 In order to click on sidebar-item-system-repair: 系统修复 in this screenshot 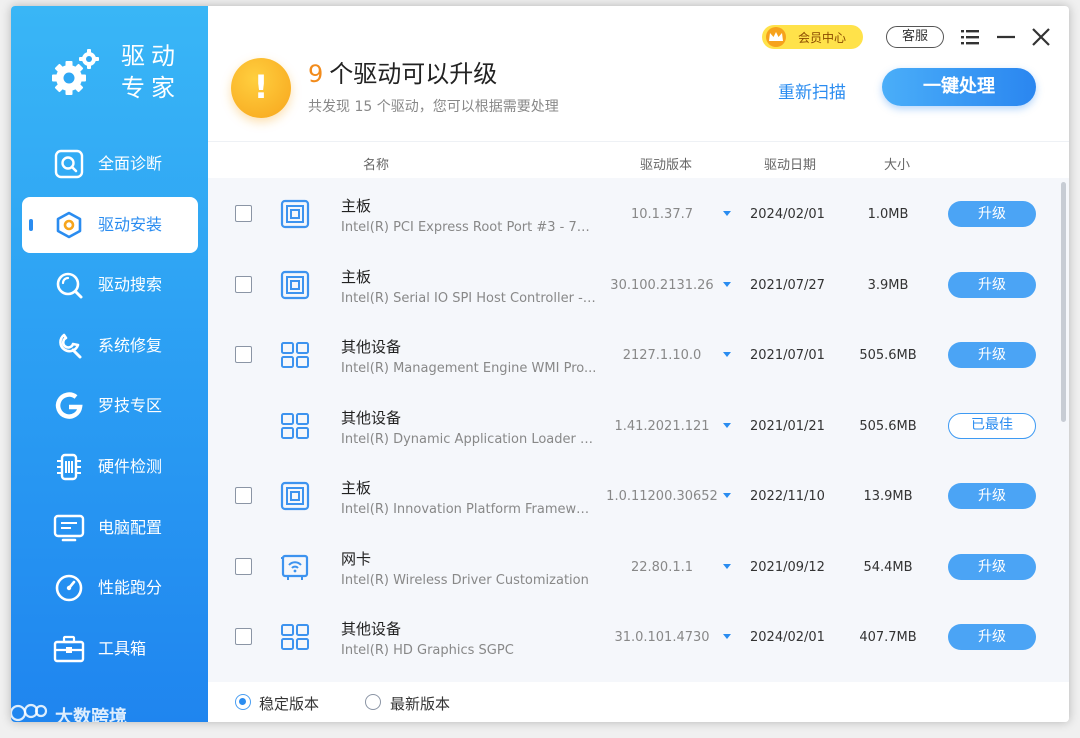, I will do `click(110, 346)`.